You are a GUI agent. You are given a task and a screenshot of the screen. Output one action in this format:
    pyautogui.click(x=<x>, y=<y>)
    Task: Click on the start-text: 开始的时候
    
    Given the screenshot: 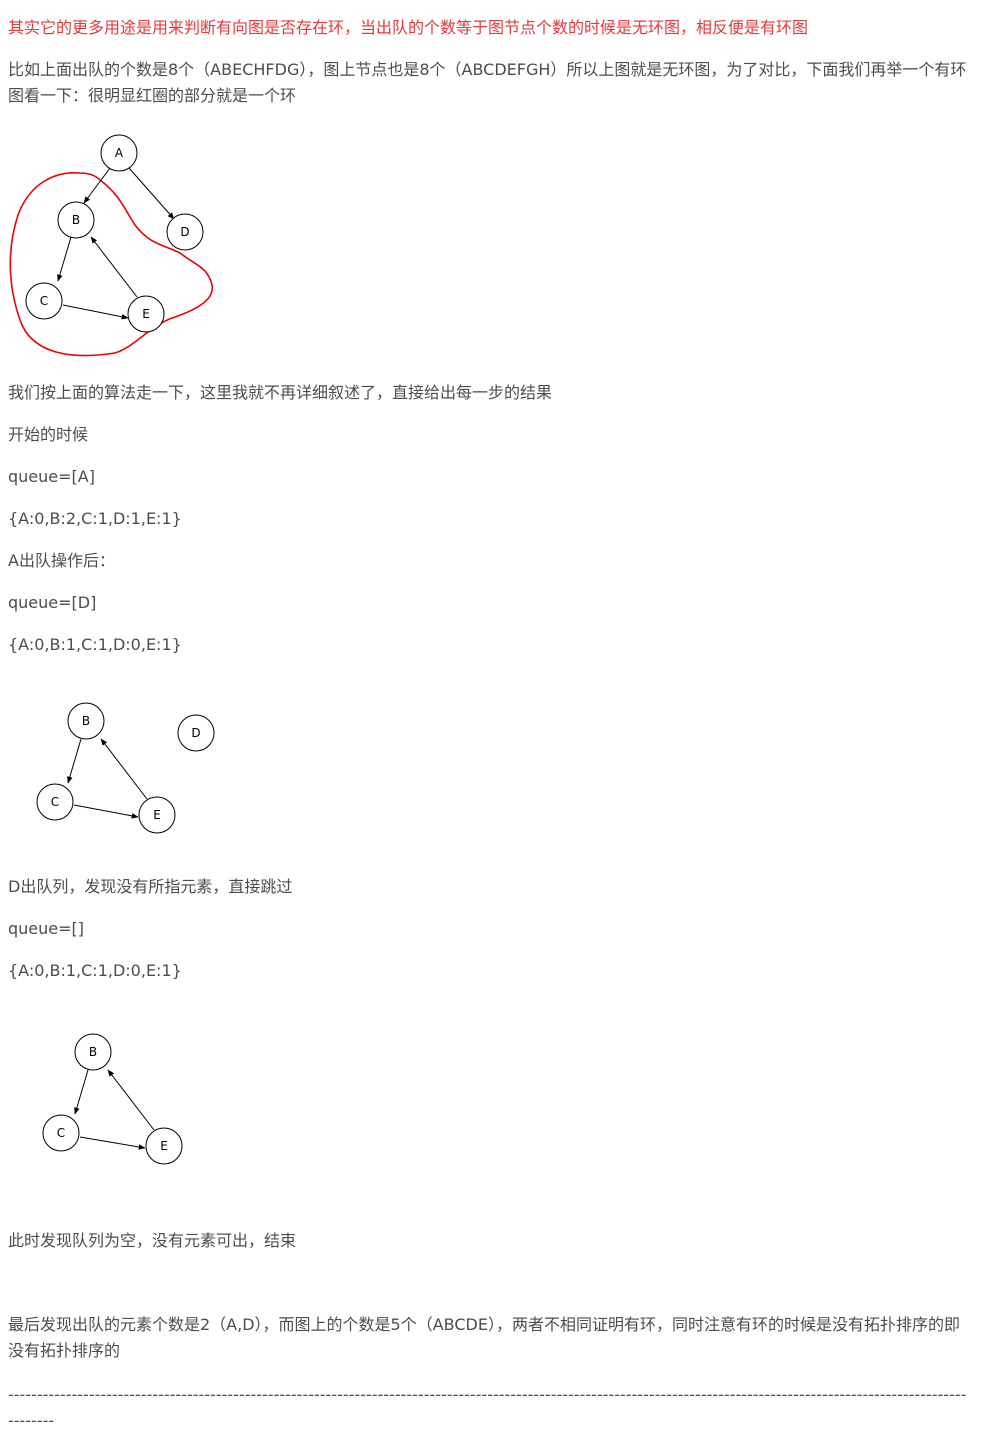 What is the action you would take?
    pyautogui.click(x=48, y=434)
    